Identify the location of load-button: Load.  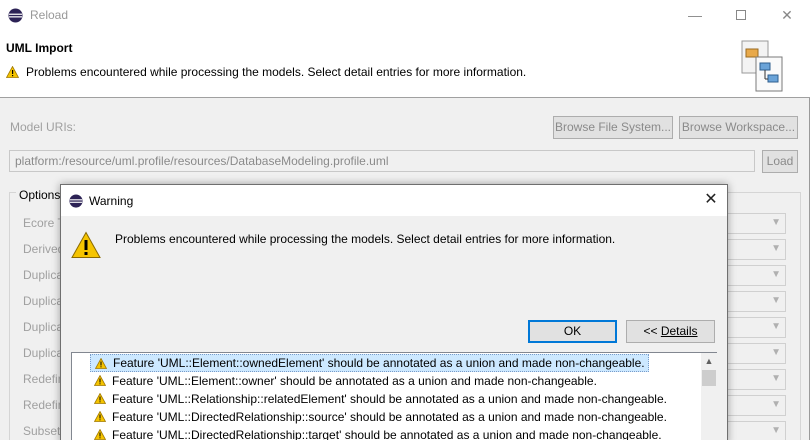
(780, 161).